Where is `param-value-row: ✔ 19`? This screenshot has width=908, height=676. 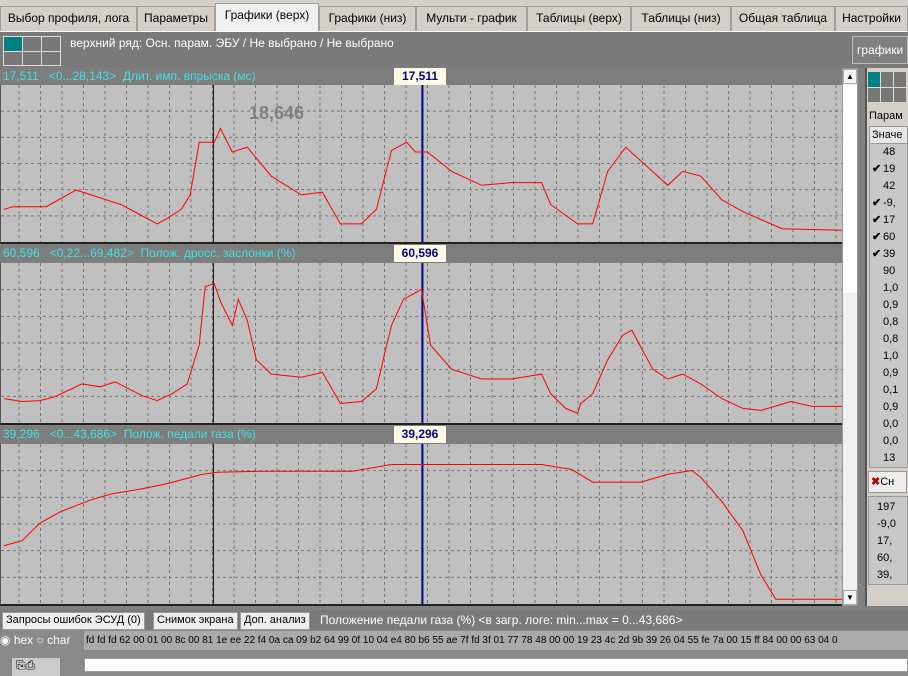 param-value-row: ✔ 19 is located at coordinates (888, 169).